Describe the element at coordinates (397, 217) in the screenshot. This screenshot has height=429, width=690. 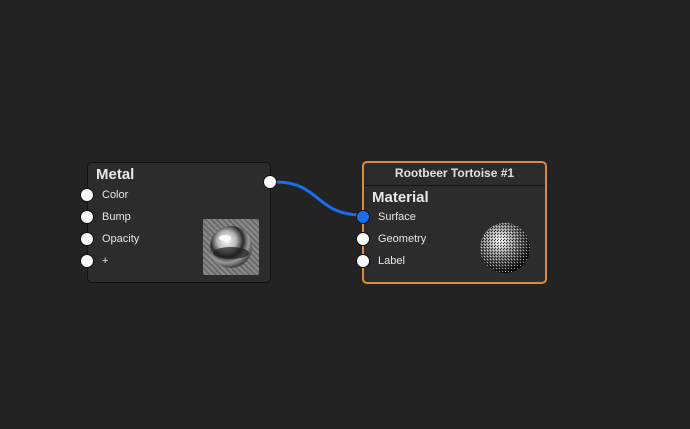
I see `surface-input-label: Surface` at that location.